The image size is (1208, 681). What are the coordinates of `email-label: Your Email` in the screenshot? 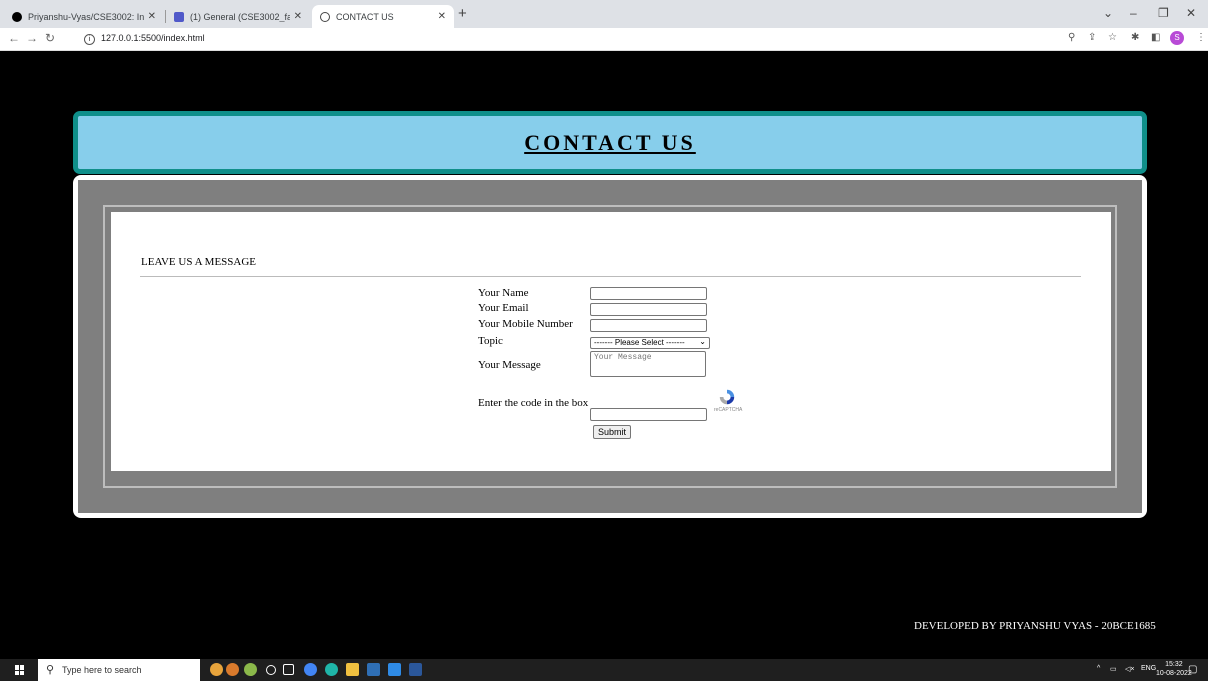 It's located at (503, 308).